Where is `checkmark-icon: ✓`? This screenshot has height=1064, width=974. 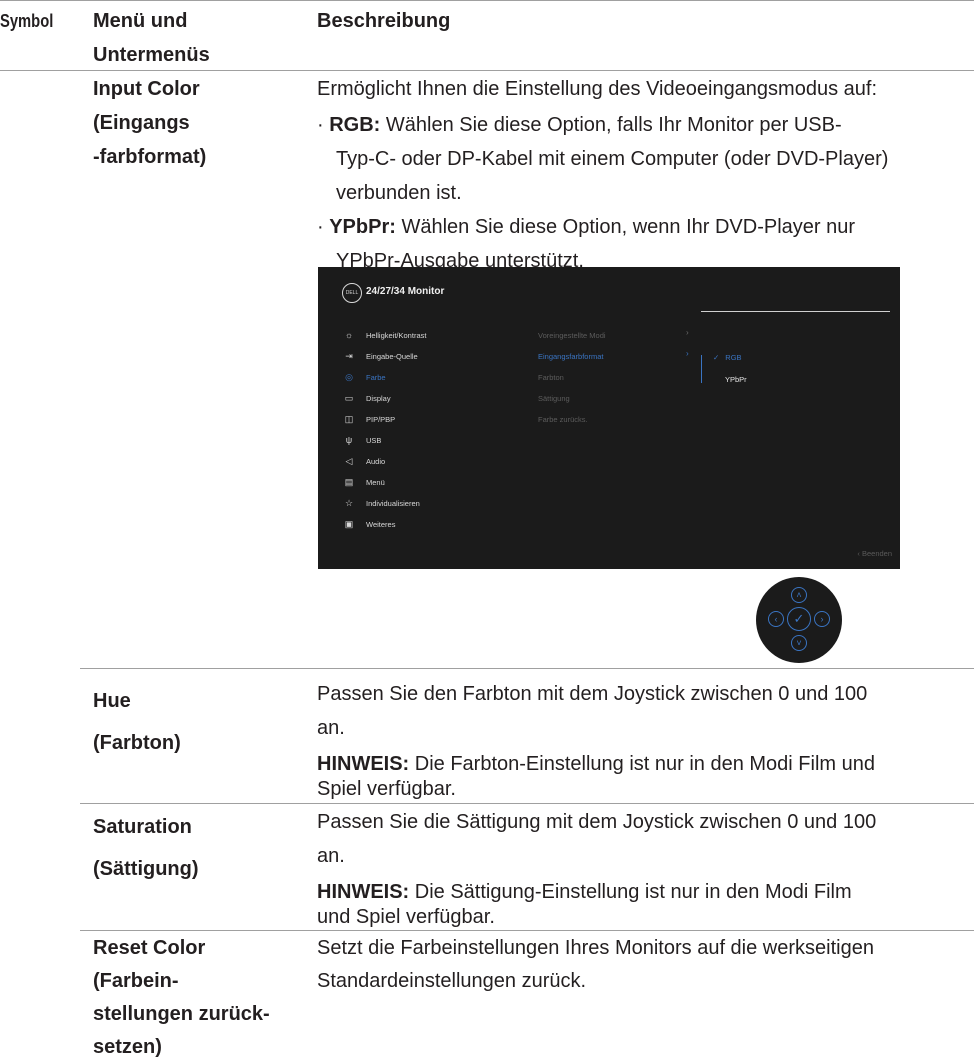
checkmark-icon: ✓ is located at coordinates (716, 357).